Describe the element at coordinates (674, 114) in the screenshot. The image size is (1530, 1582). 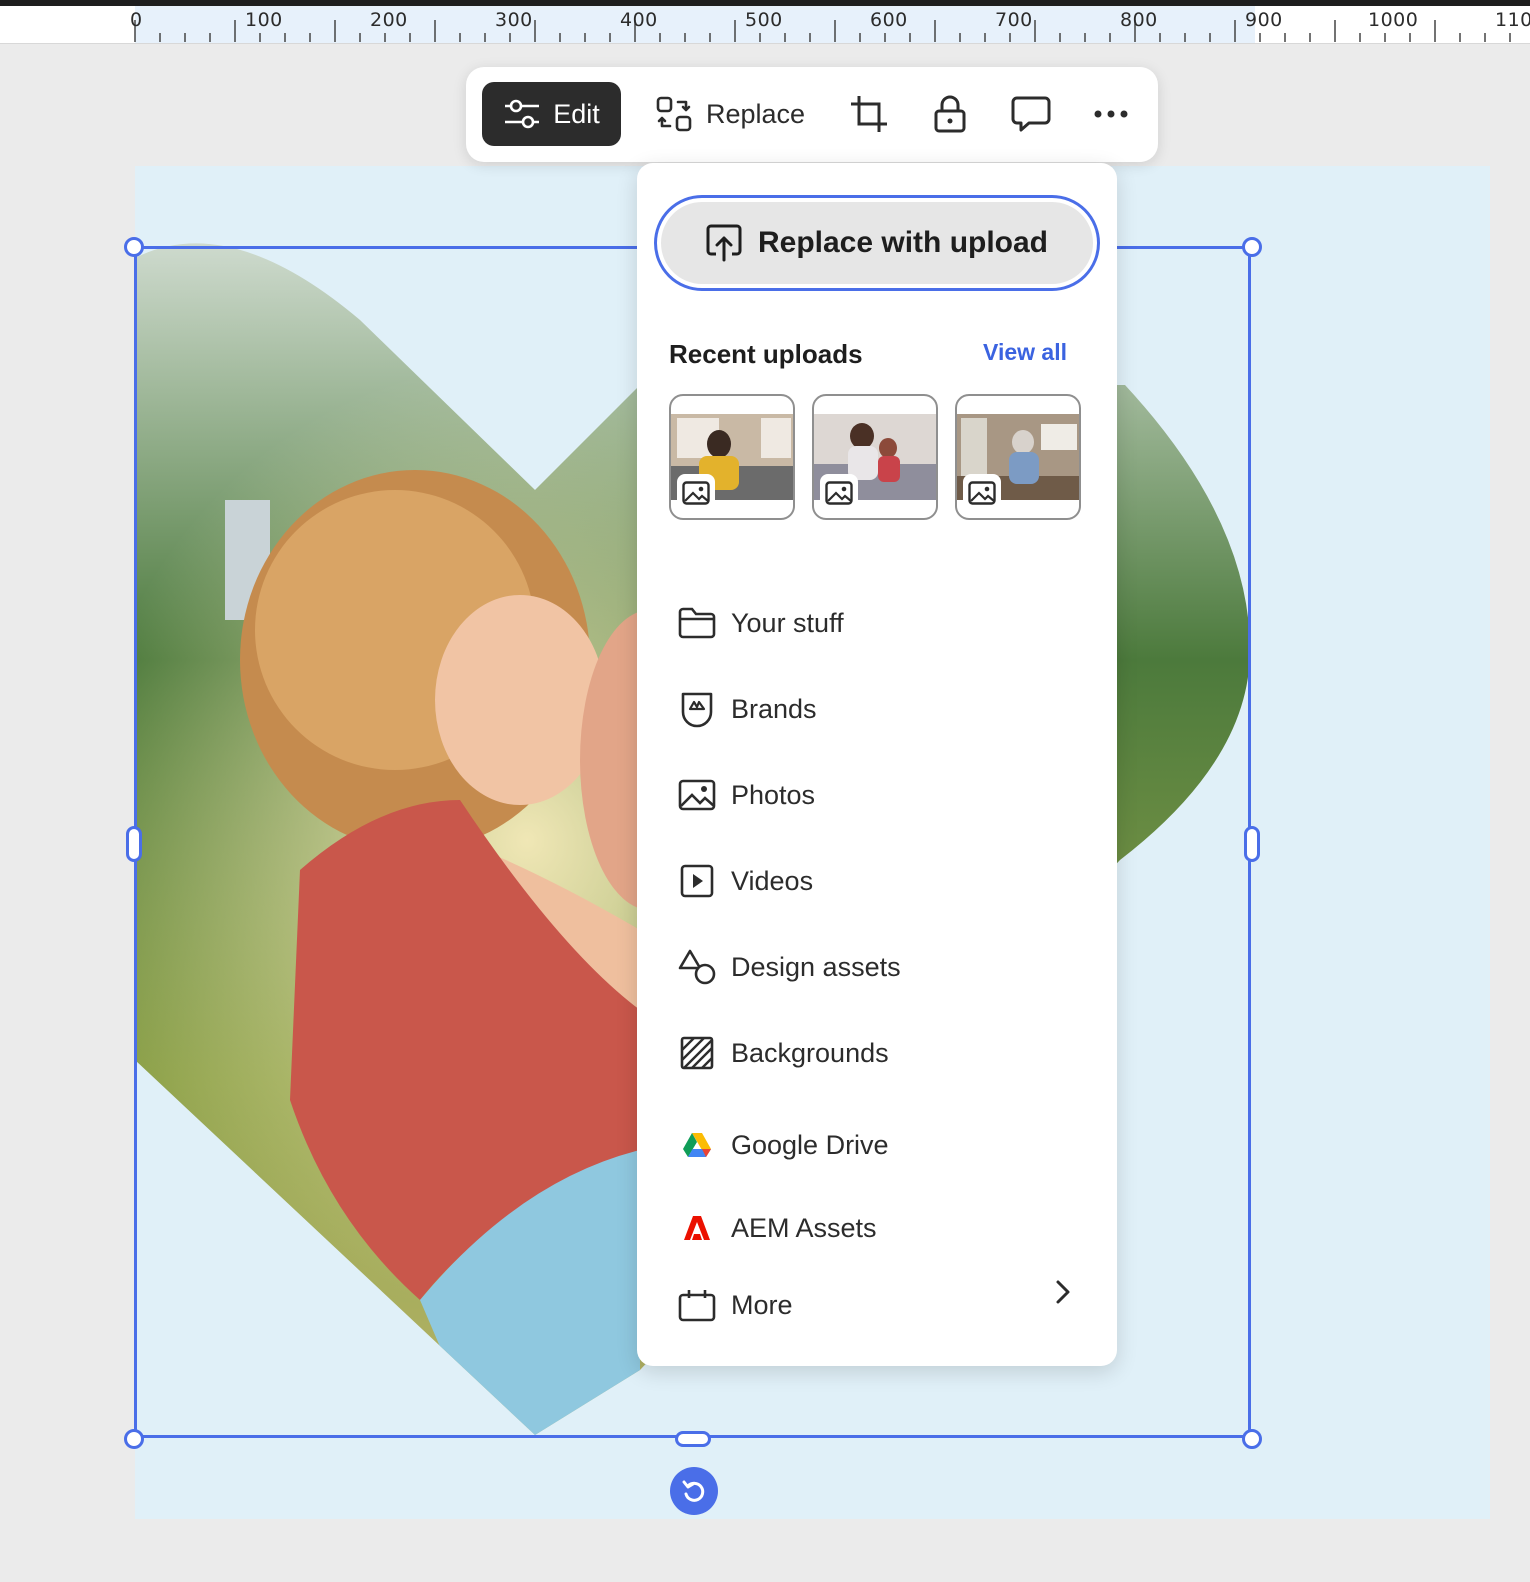
I see `replace-swap-icon` at that location.